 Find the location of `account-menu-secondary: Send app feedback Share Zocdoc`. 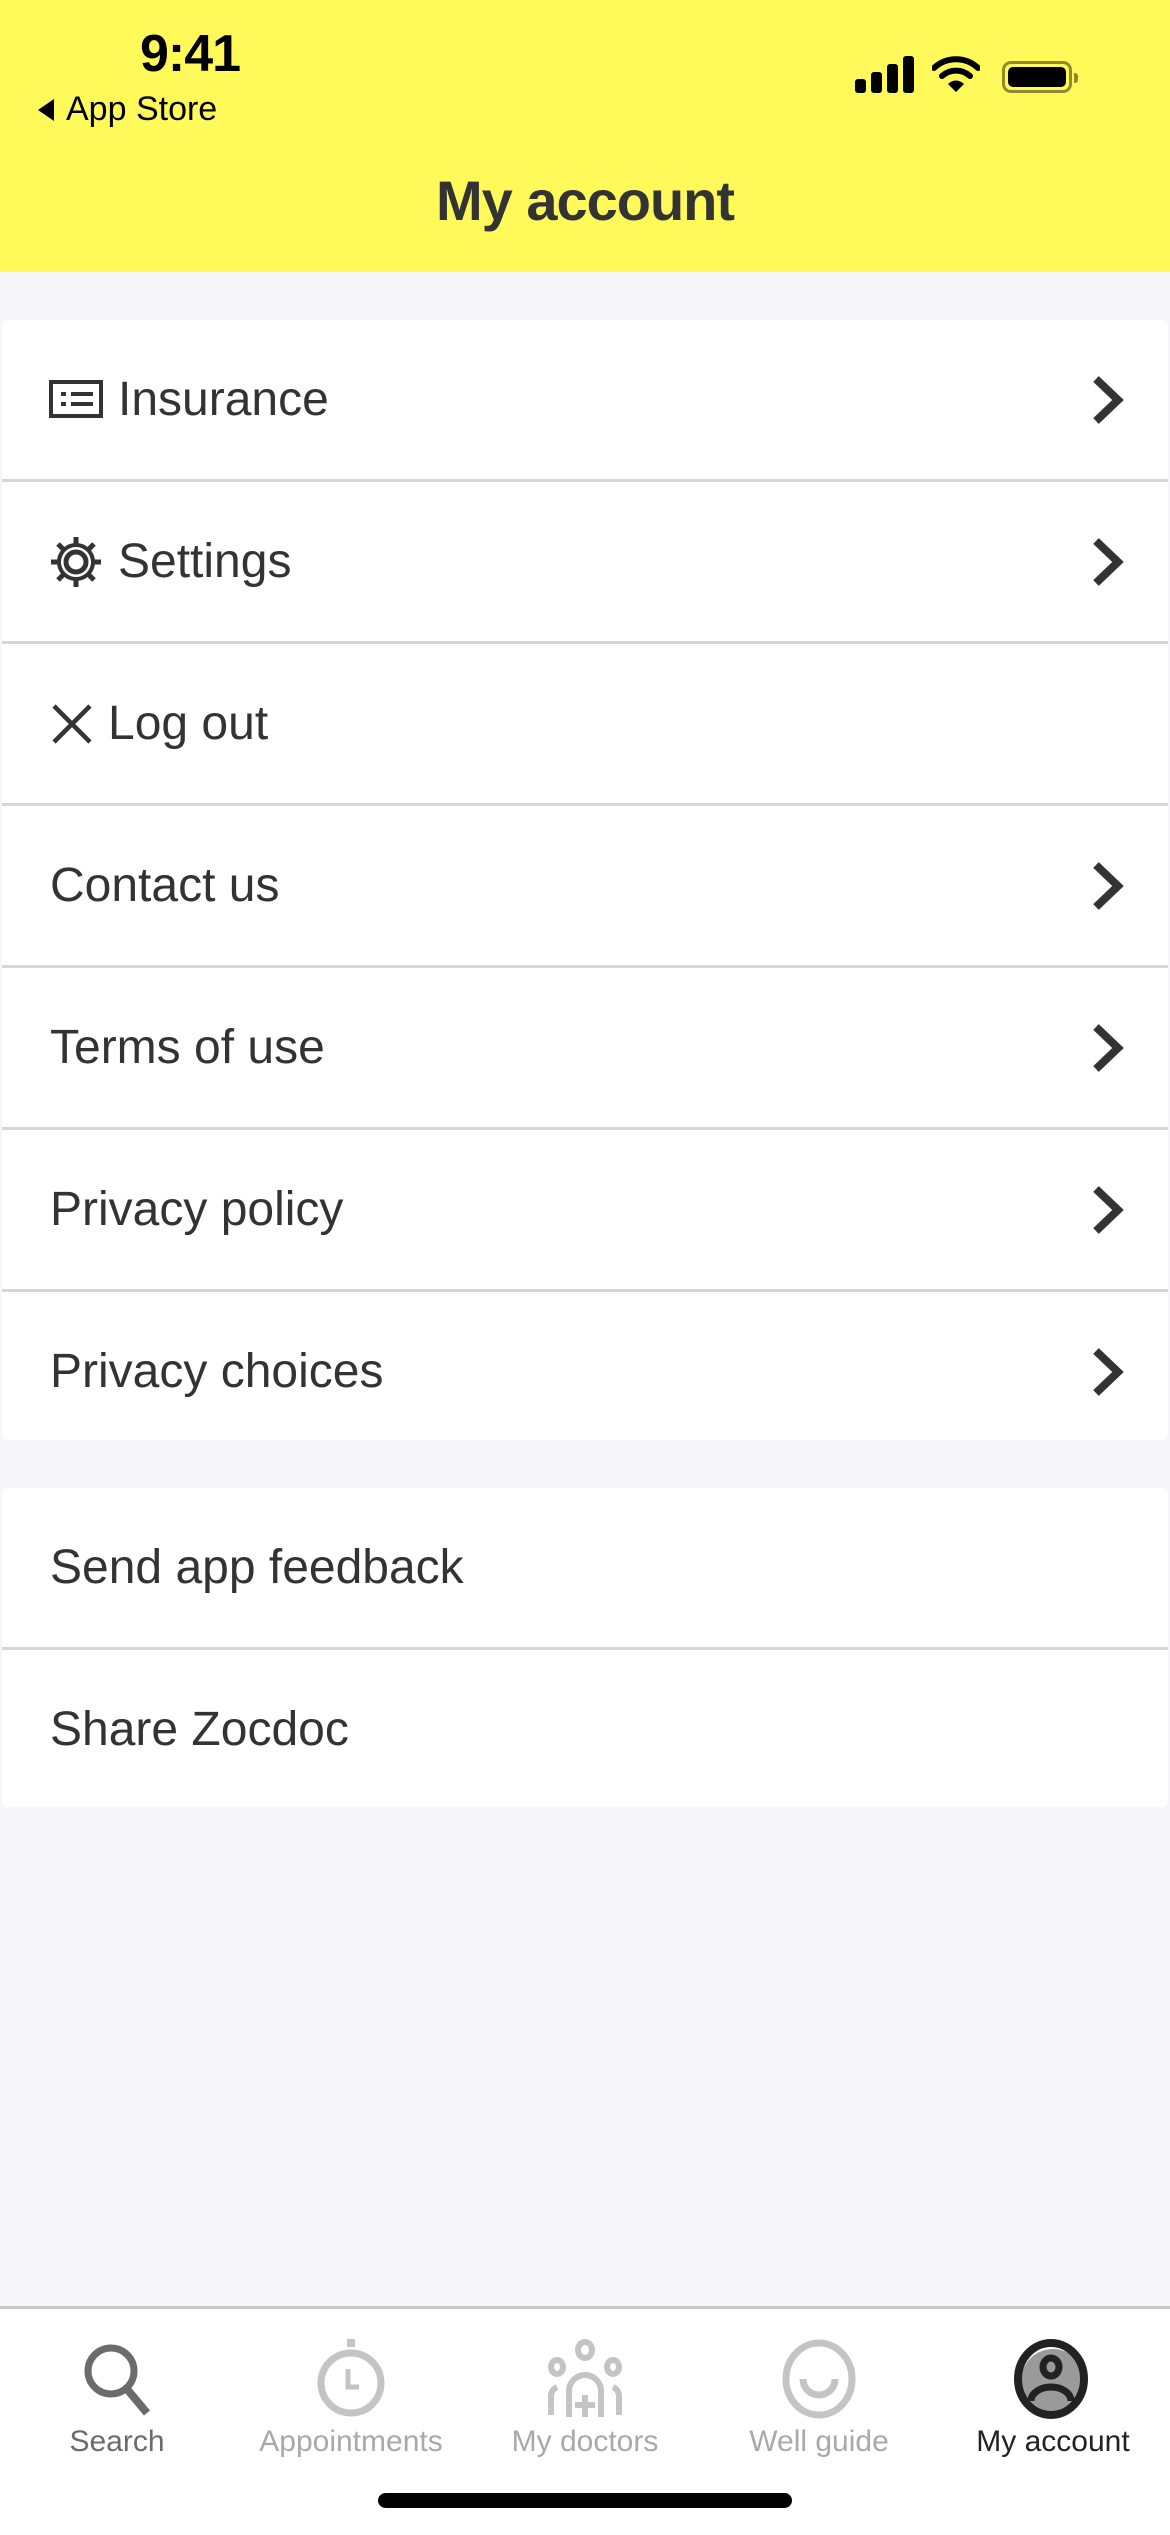

account-menu-secondary: Send app feedback Share Zocdoc is located at coordinates (585, 1647).